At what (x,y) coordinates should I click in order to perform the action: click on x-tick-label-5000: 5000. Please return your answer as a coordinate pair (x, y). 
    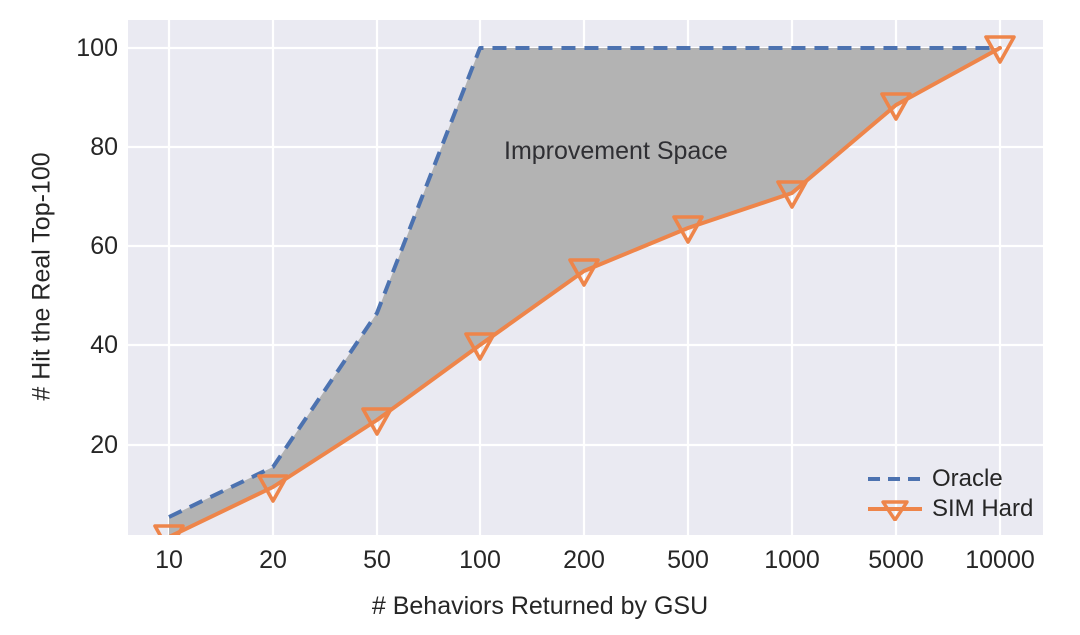
    Looking at the image, I should click on (896, 560).